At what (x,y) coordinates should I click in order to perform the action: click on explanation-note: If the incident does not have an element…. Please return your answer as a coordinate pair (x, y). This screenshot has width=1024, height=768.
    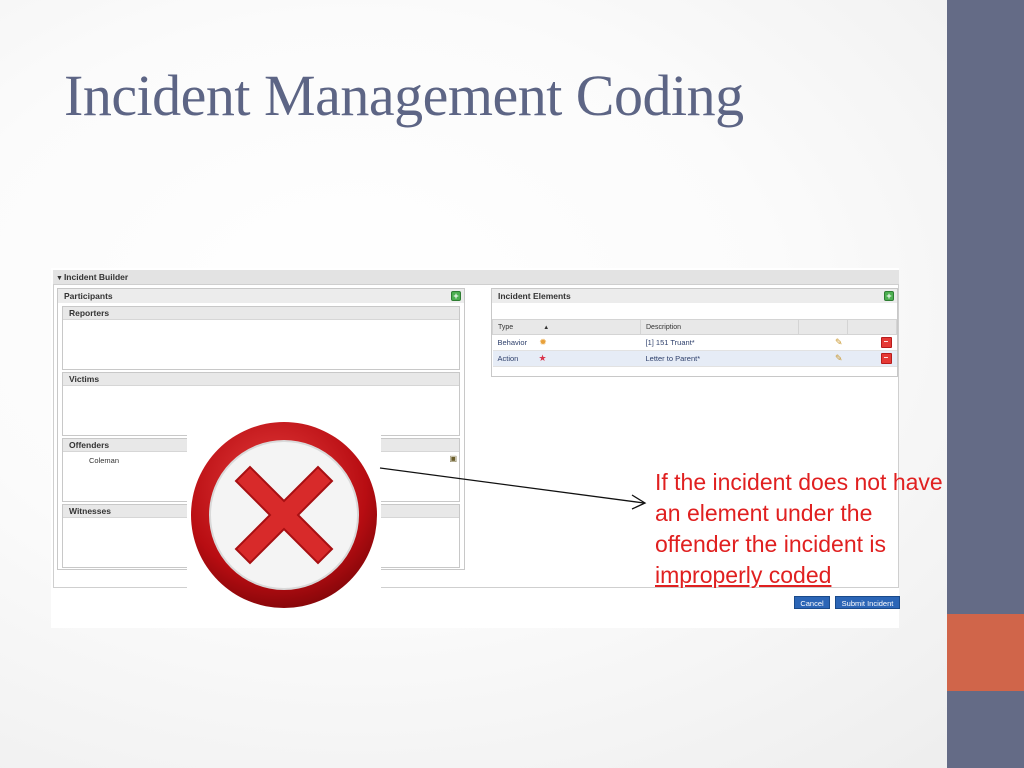
    Looking at the image, I should click on (801, 529).